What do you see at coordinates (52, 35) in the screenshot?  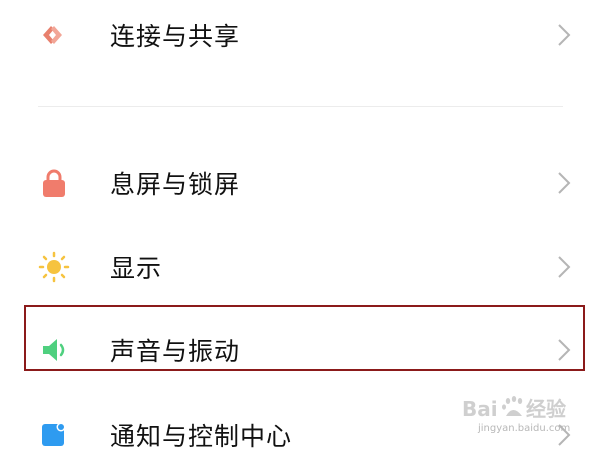 I see `connection-share-icon` at bounding box center [52, 35].